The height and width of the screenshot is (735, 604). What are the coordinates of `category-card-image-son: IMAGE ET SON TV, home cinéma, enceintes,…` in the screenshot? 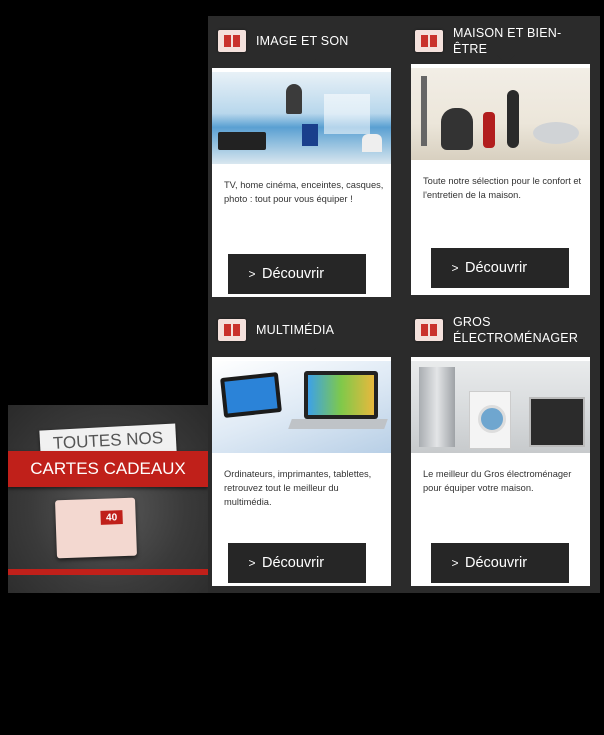 It's located at (299, 157).